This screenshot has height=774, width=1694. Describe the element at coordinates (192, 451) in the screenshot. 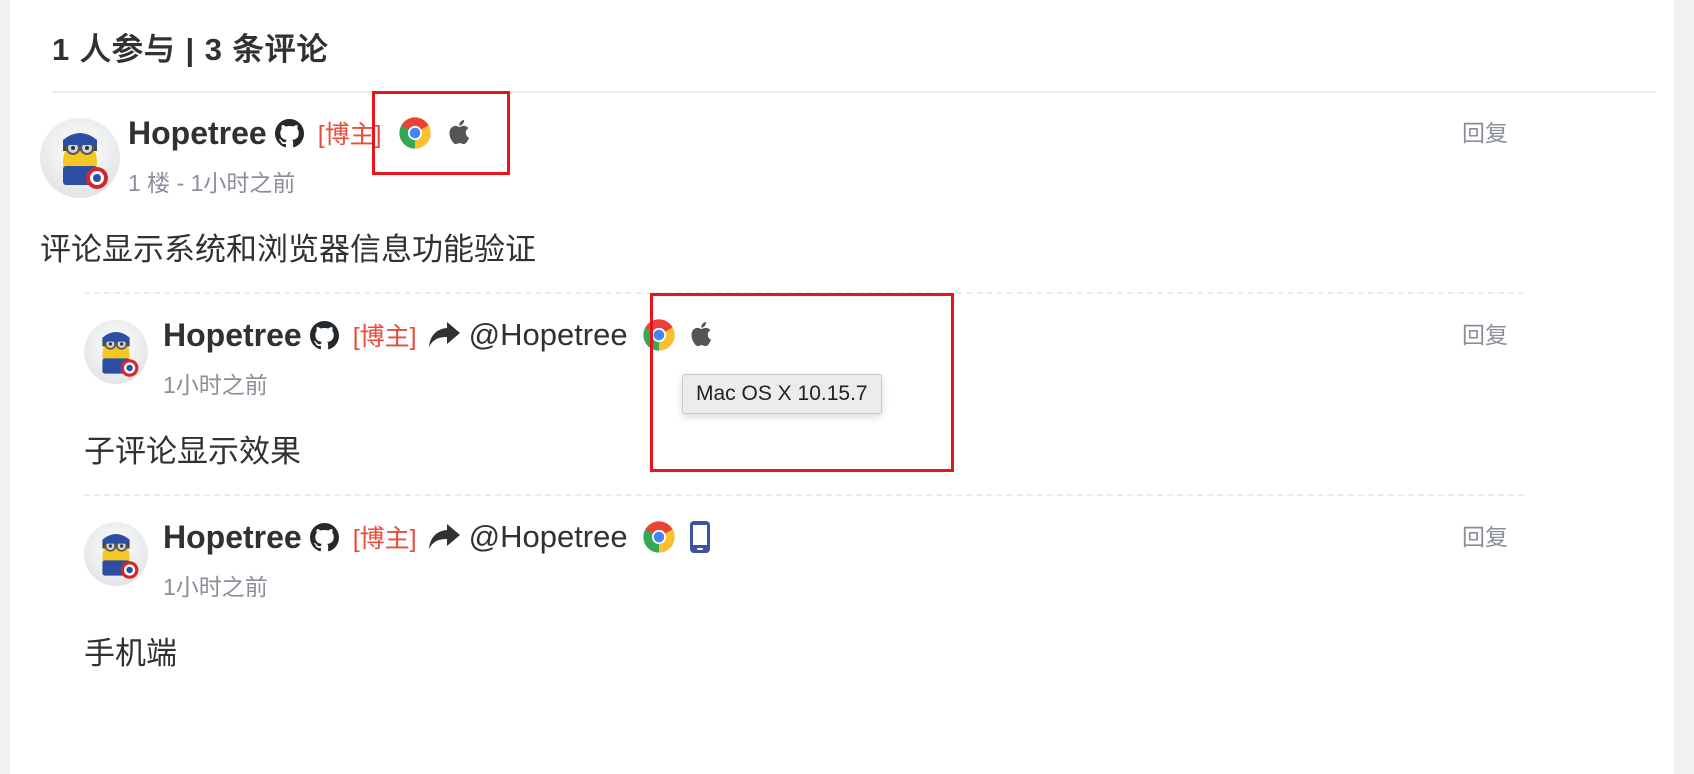

I see `comment-text: 子评论显示效果` at that location.